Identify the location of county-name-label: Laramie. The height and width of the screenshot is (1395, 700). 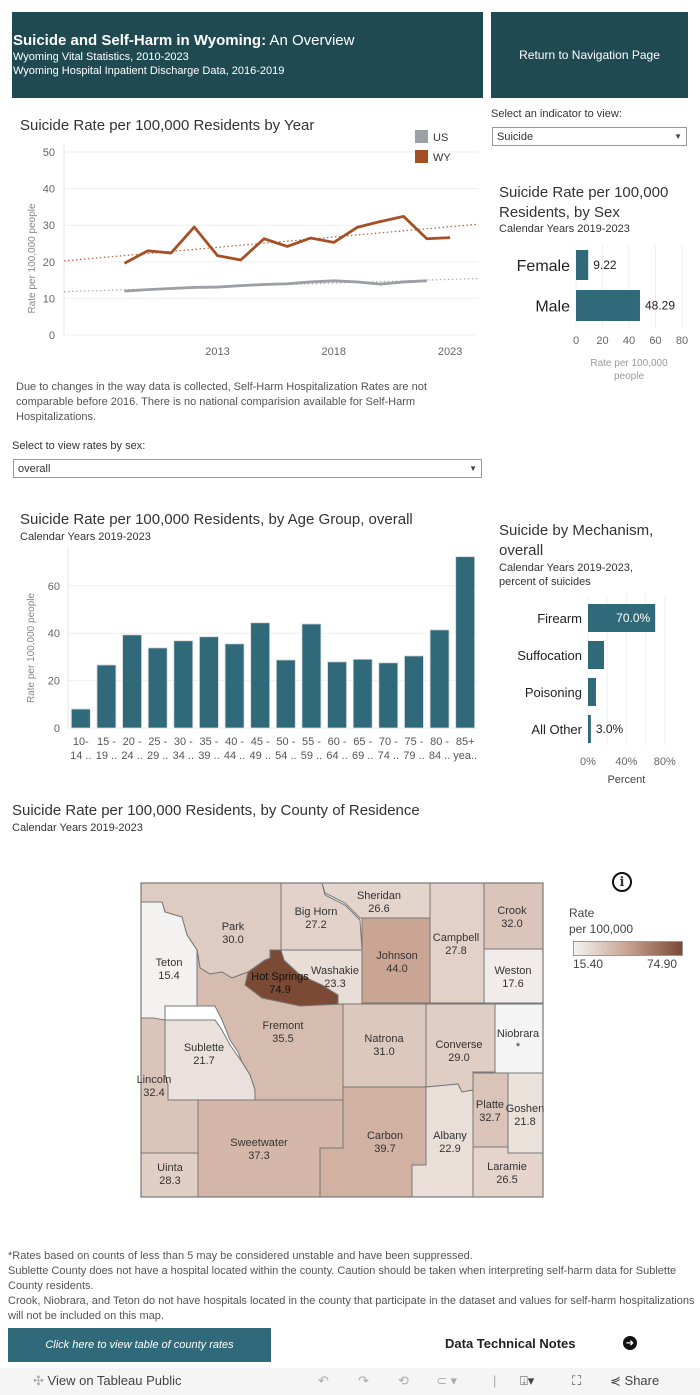
(507, 1167).